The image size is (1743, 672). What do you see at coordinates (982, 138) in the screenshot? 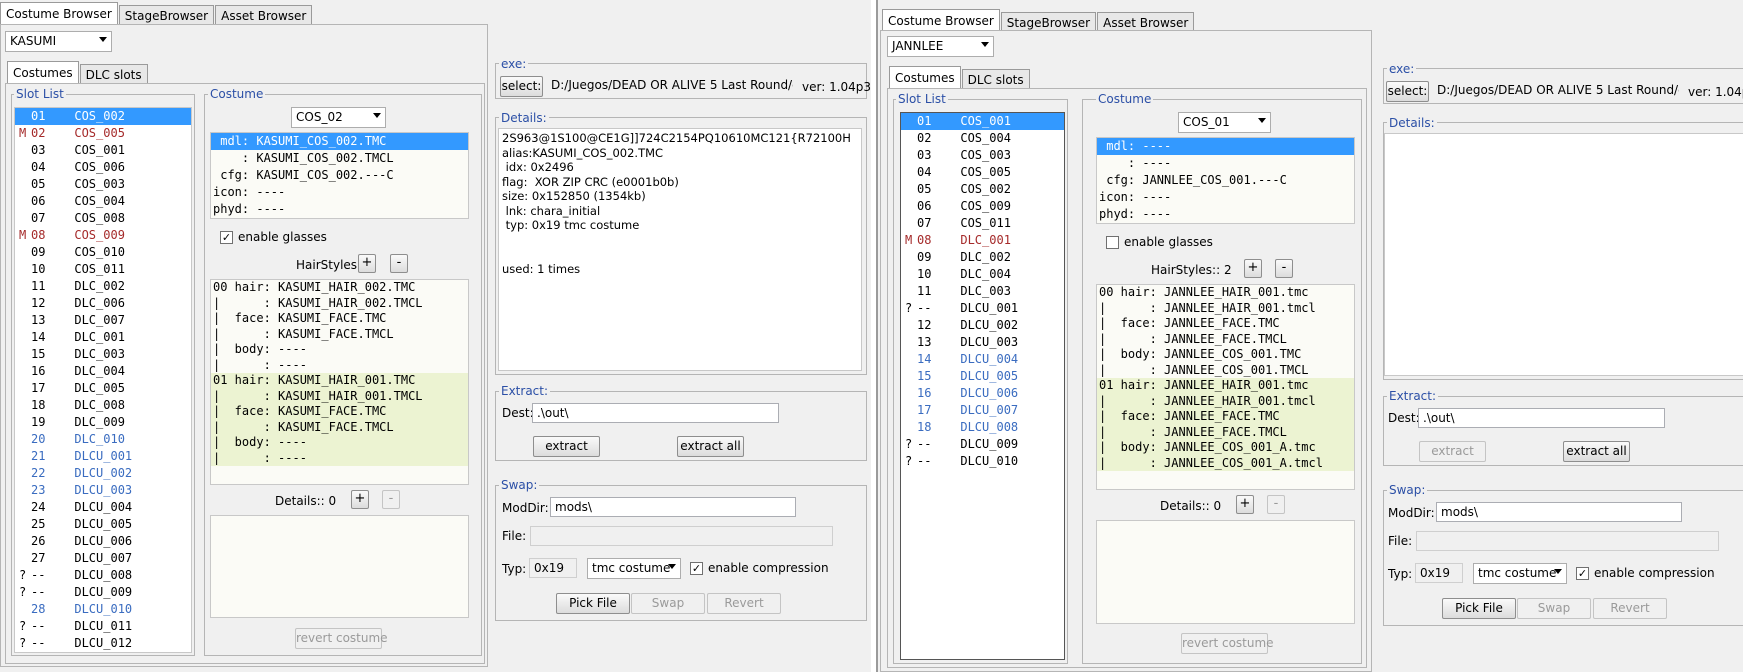
I see `slot-row: 02 COS_004` at bounding box center [982, 138].